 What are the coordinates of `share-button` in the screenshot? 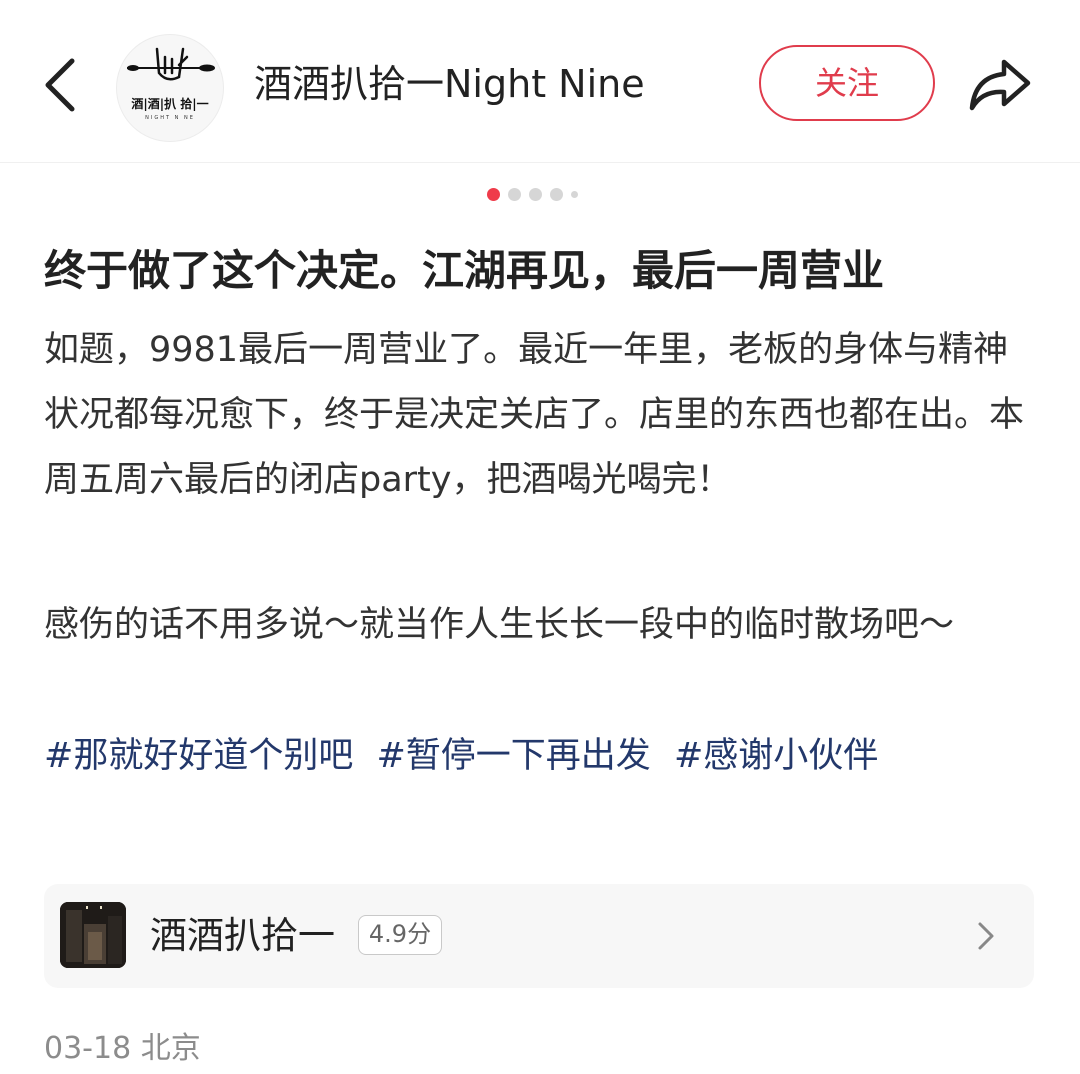 It's located at (1000, 84).